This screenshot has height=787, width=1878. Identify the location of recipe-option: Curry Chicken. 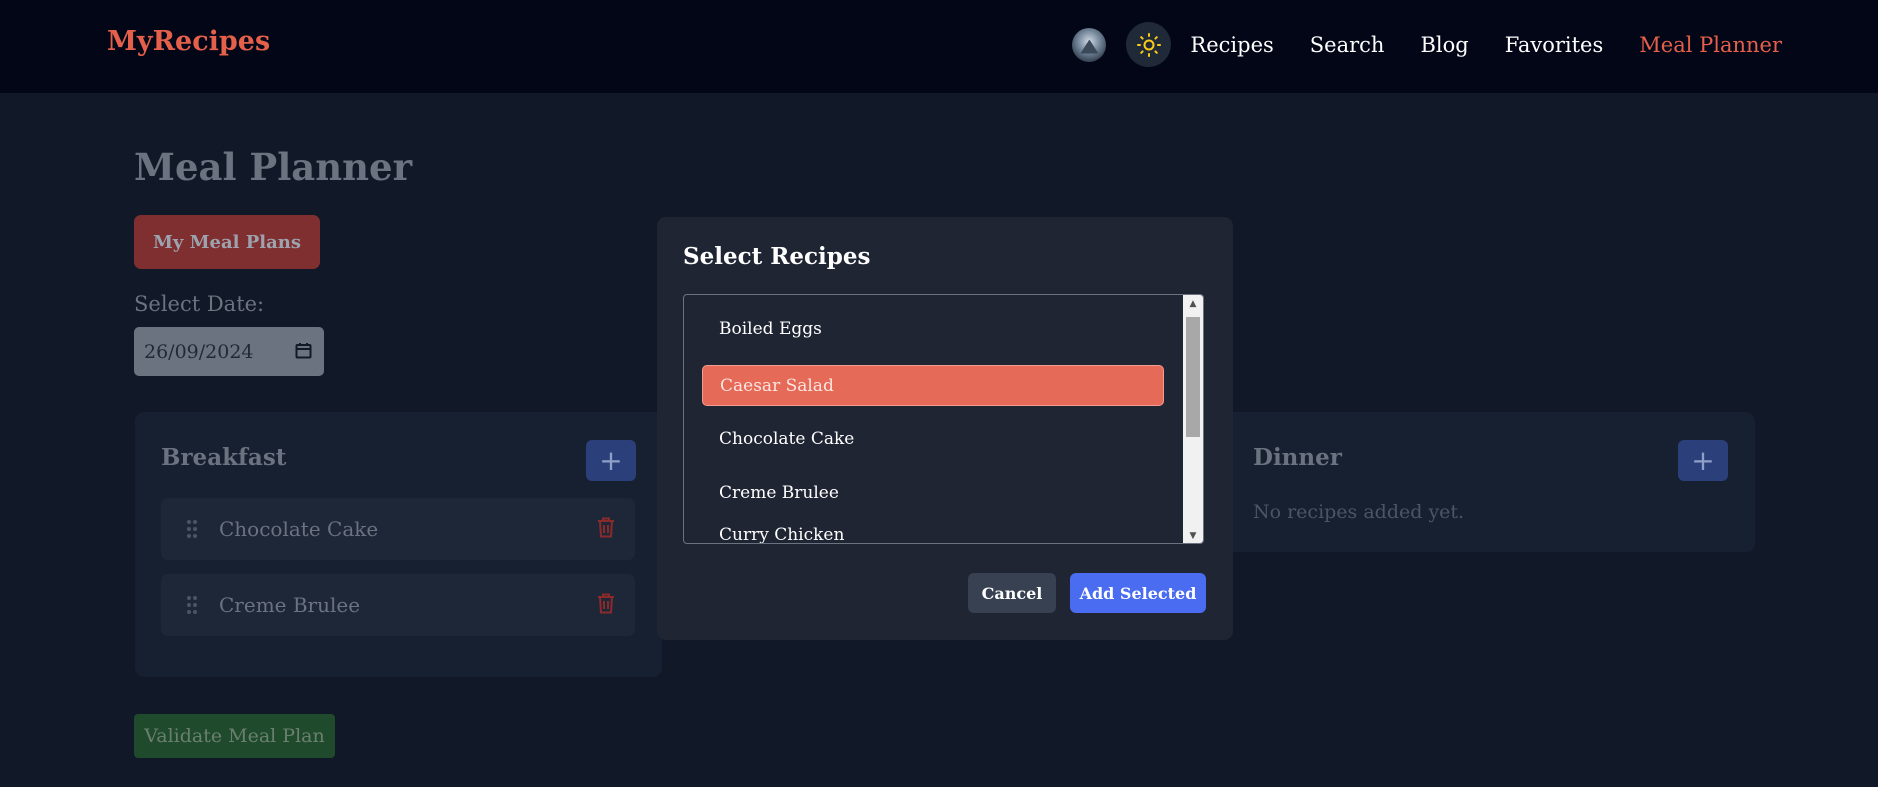
(933, 533).